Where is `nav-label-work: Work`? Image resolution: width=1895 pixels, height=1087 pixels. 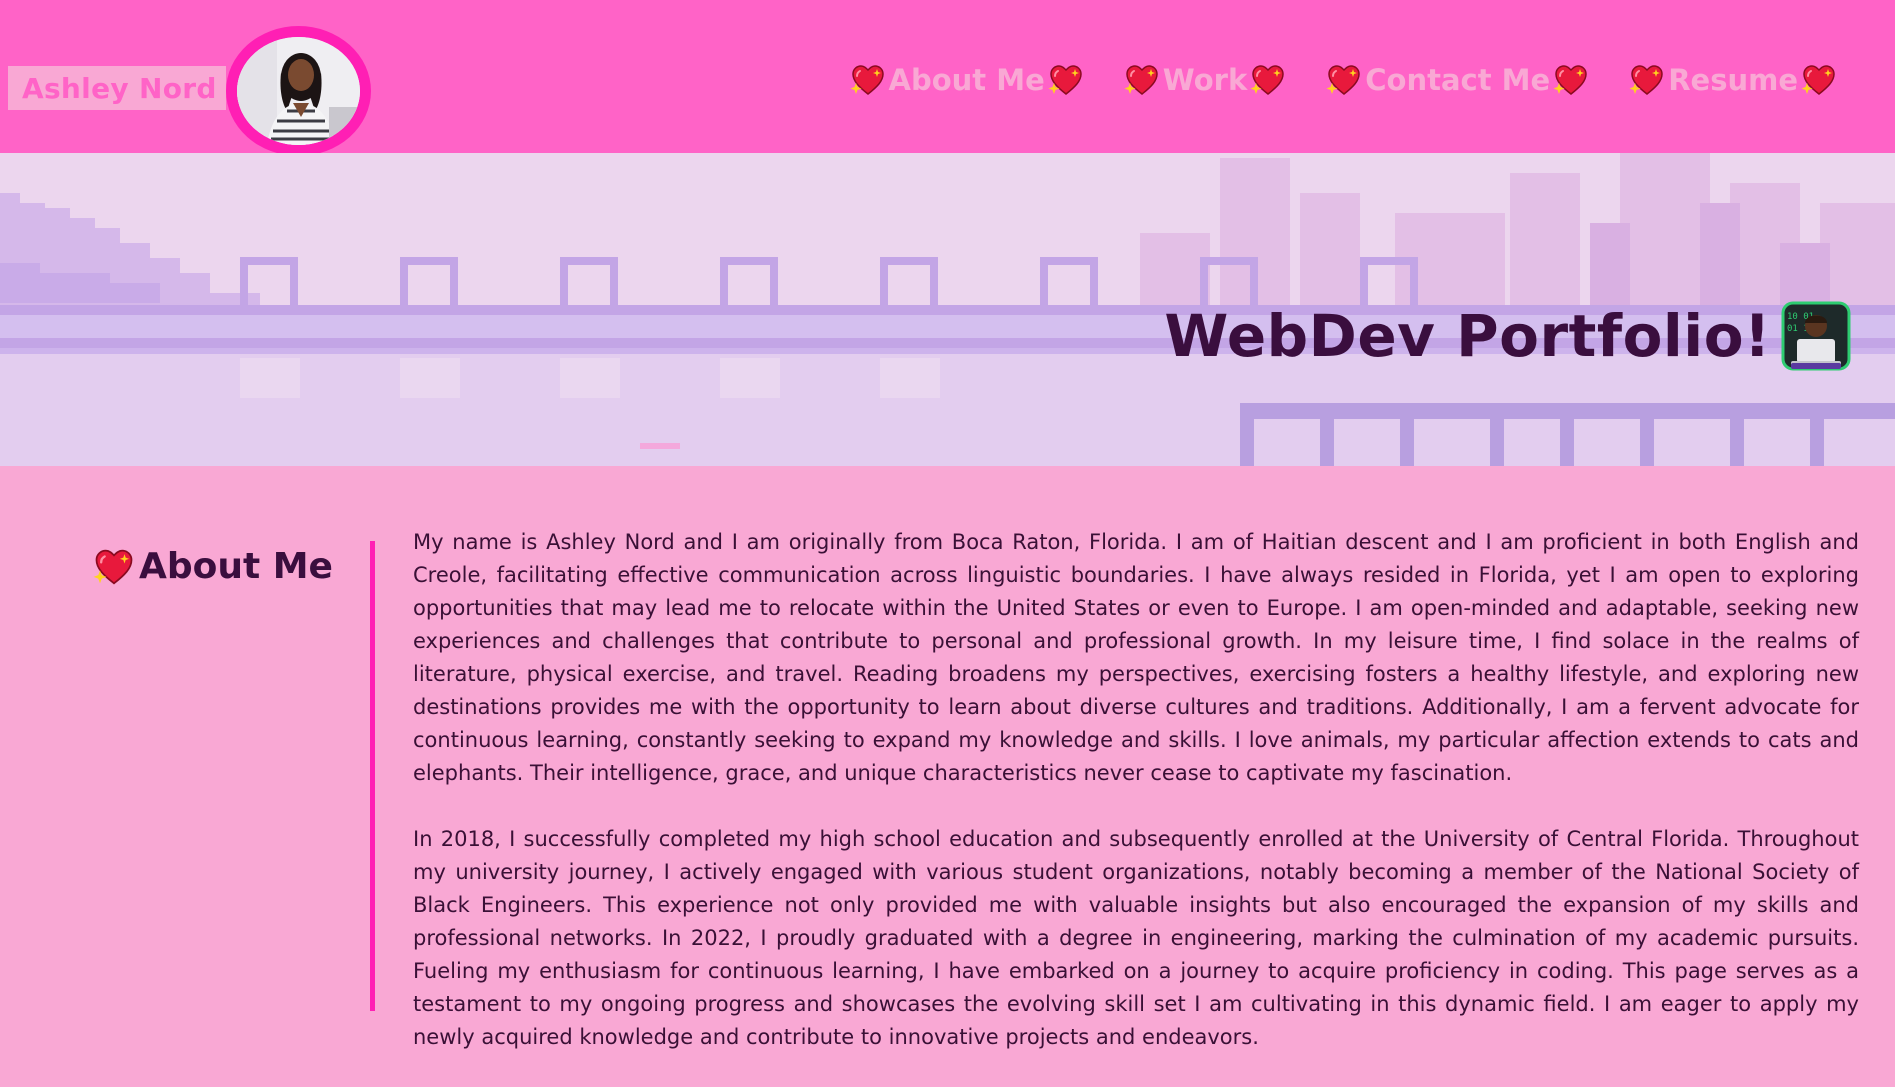 nav-label-work: Work is located at coordinates (1205, 80).